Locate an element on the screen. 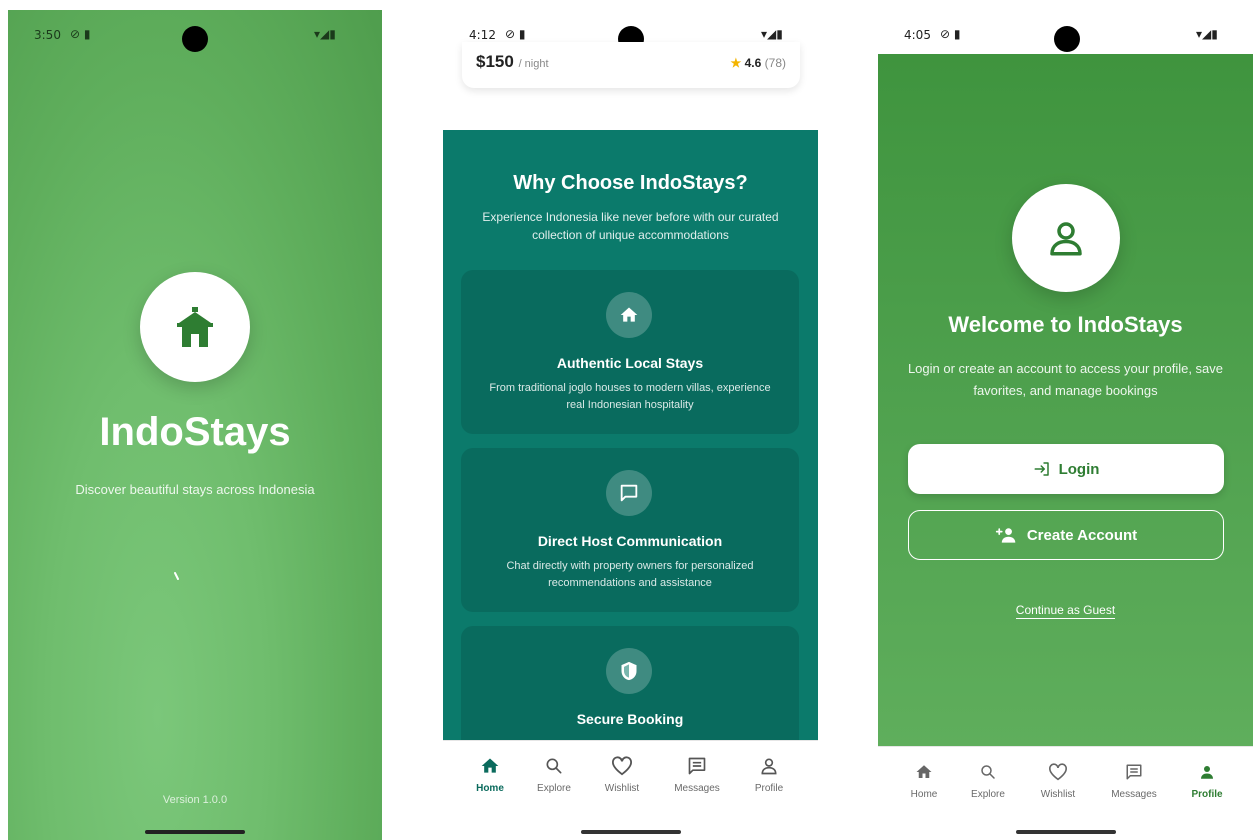 The height and width of the screenshot is (840, 1253). listing-card-footer: $150 / night ★ 4.6 (78) is located at coordinates (631, 65).